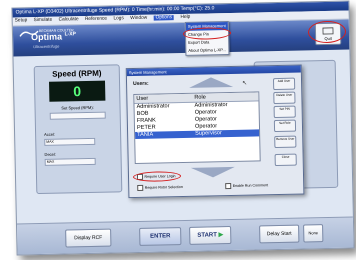 The height and width of the screenshot is (260, 356). What do you see at coordinates (160, 236) in the screenshot?
I see `enter-button: ENTER` at bounding box center [160, 236].